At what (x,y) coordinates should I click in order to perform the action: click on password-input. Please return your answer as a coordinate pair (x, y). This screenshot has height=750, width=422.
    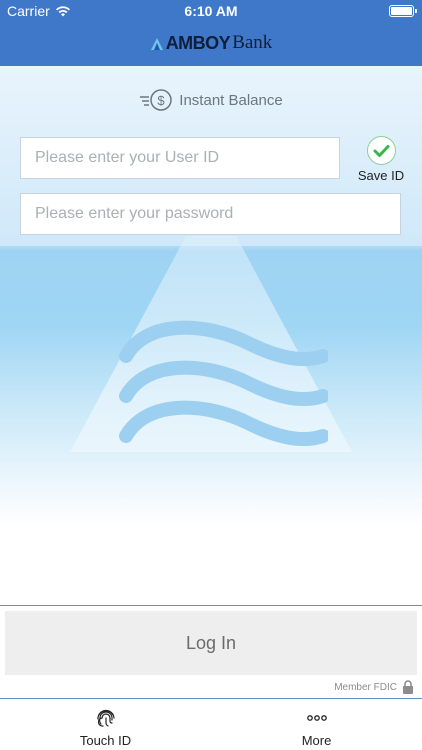
    Looking at the image, I should click on (210, 214).